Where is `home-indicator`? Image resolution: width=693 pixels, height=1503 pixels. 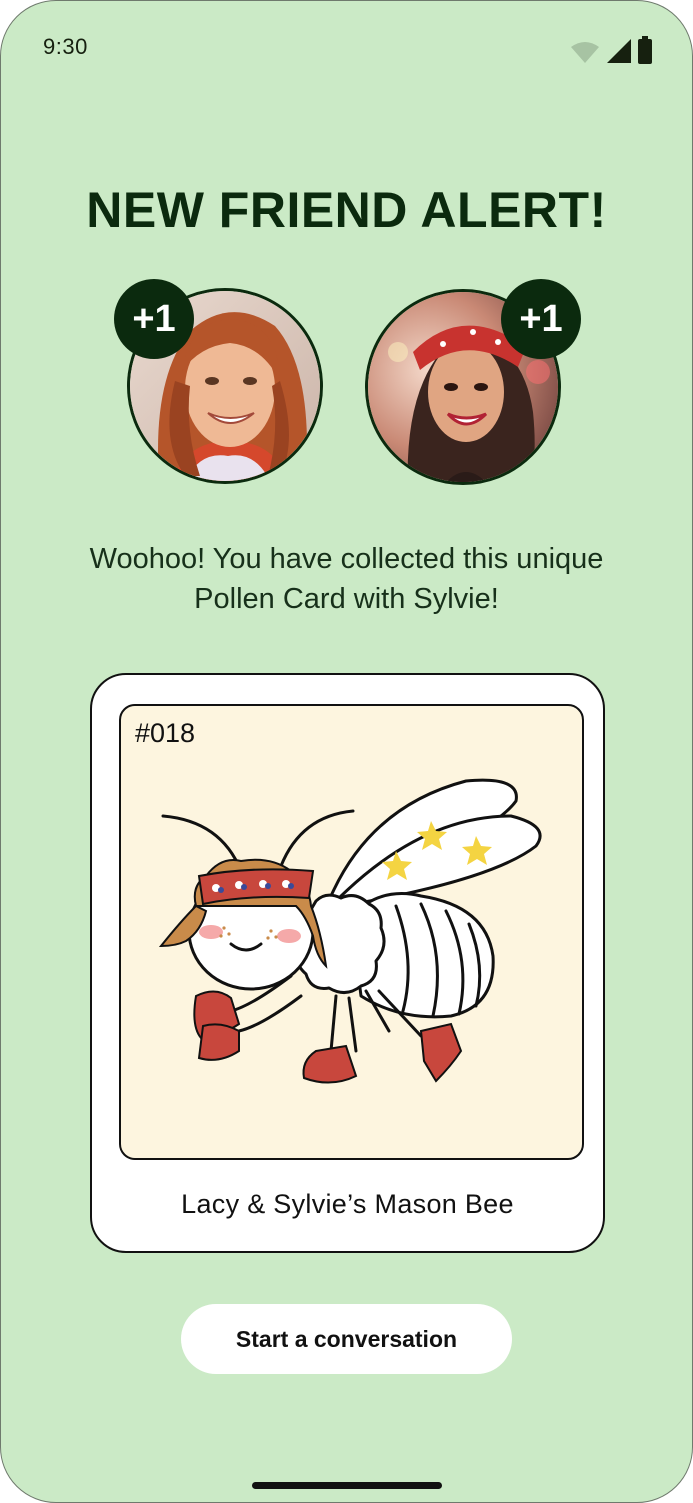 home-indicator is located at coordinates (347, 1485).